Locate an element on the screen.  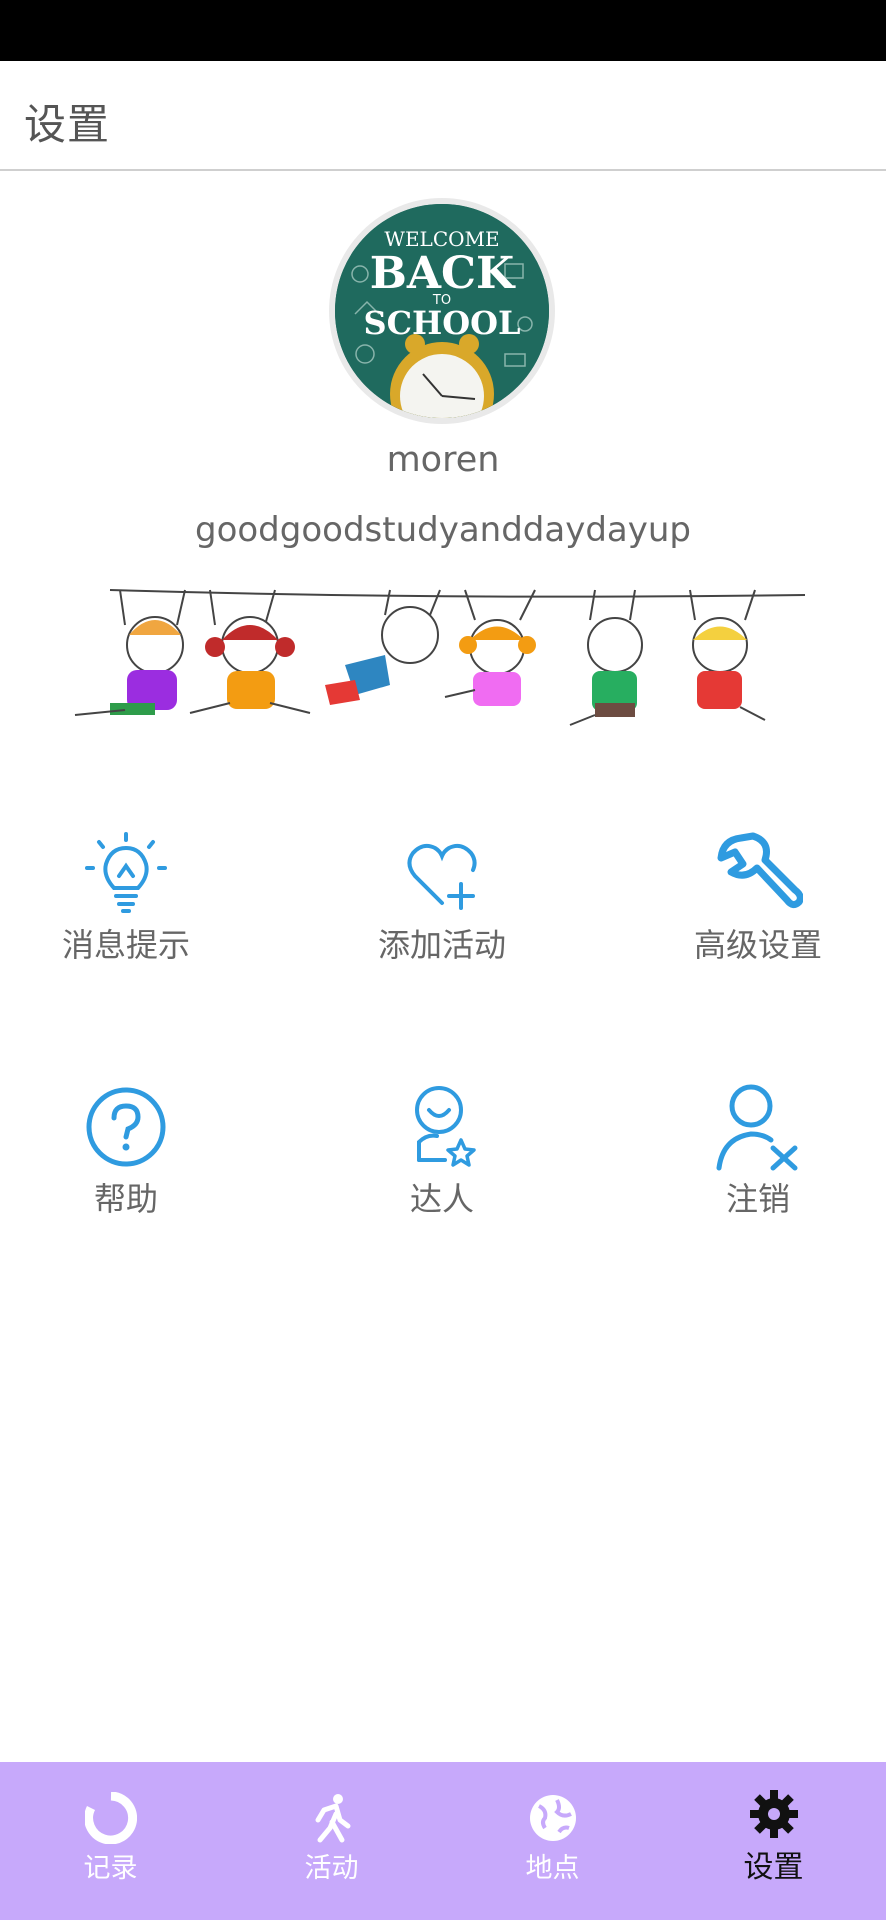
username: moren is located at coordinates (443, 460).